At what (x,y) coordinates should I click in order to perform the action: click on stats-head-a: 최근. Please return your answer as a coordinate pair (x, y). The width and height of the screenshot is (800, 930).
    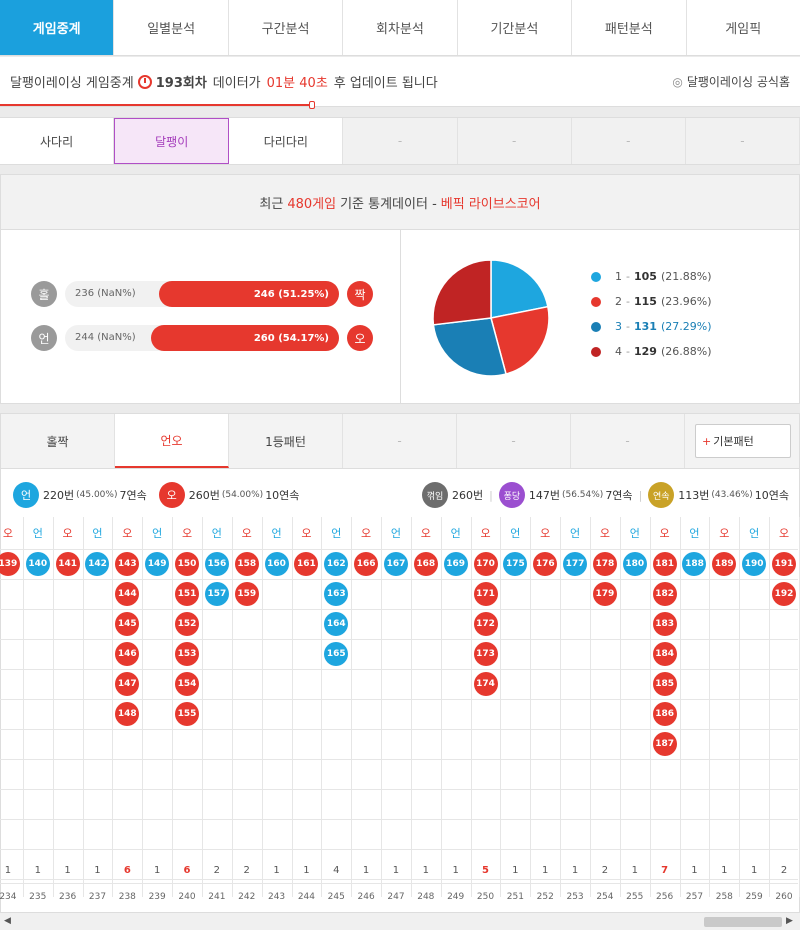
    Looking at the image, I should click on (271, 204).